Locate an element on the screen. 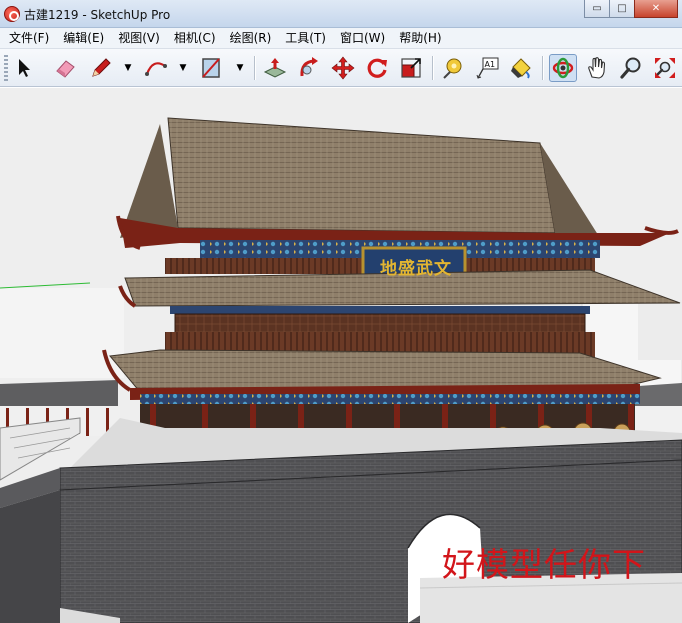 This screenshot has height=623, width=682. axis-line-green is located at coordinates (45, 285).